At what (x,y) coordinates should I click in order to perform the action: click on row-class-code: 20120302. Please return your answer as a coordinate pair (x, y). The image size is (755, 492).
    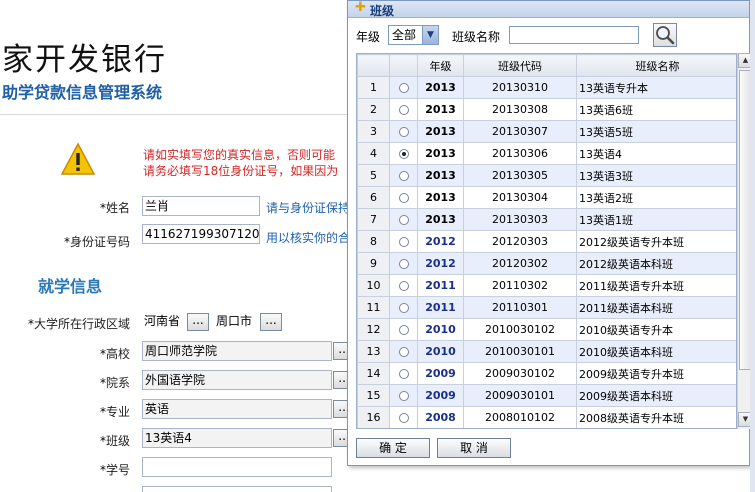
    Looking at the image, I should click on (520, 263).